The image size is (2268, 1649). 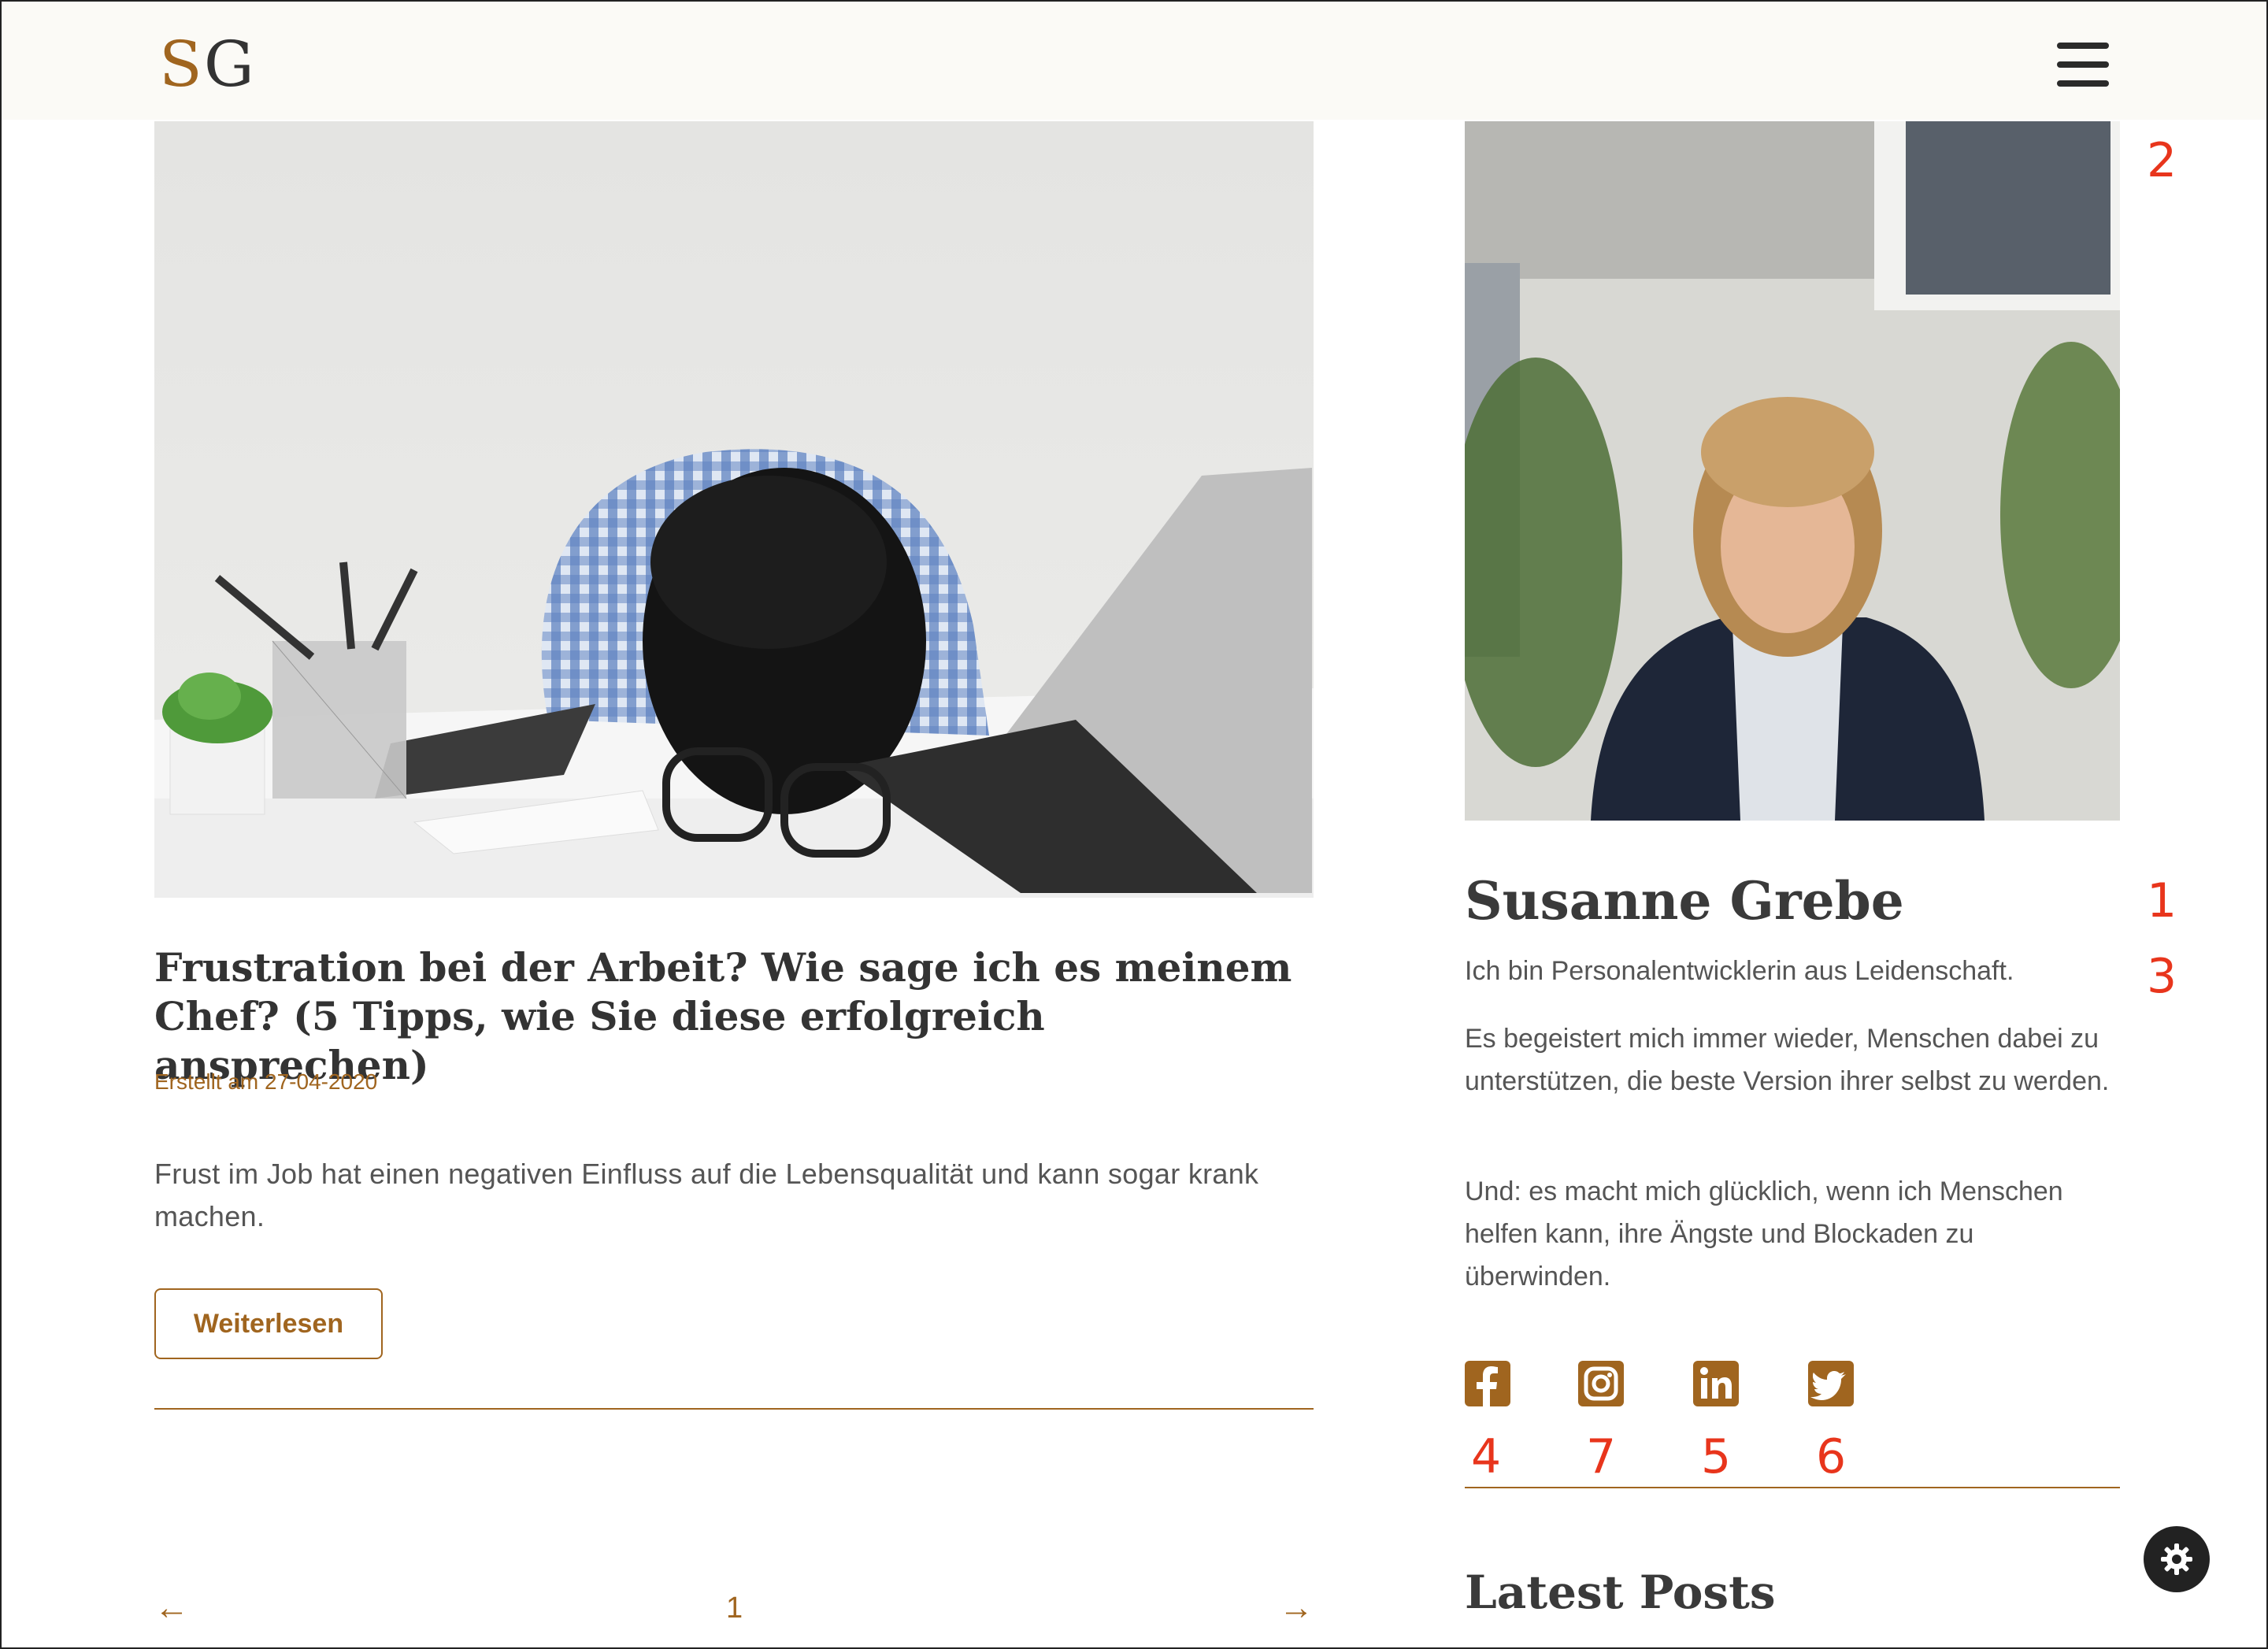 I want to click on latest-posts-heading: Latest Posts, so click(x=1620, y=1592).